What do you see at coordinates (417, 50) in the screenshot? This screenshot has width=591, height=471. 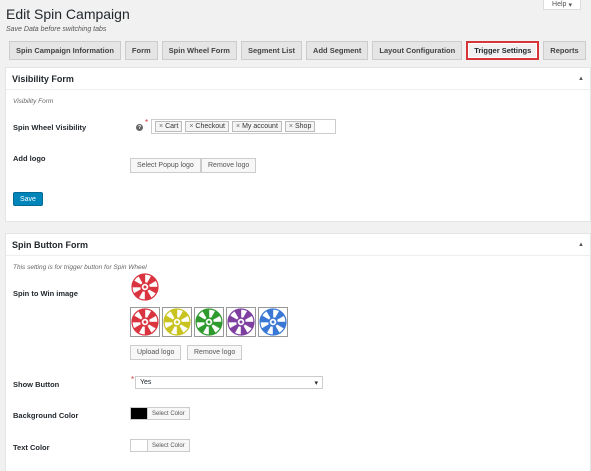 I see `tab-layout-configuration: Layout Configuration` at bounding box center [417, 50].